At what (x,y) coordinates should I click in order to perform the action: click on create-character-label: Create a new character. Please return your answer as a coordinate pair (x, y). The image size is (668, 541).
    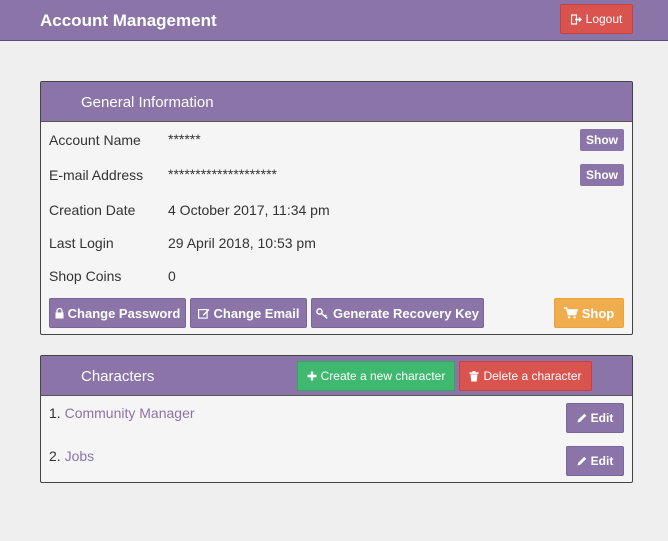
    Looking at the image, I should click on (383, 376).